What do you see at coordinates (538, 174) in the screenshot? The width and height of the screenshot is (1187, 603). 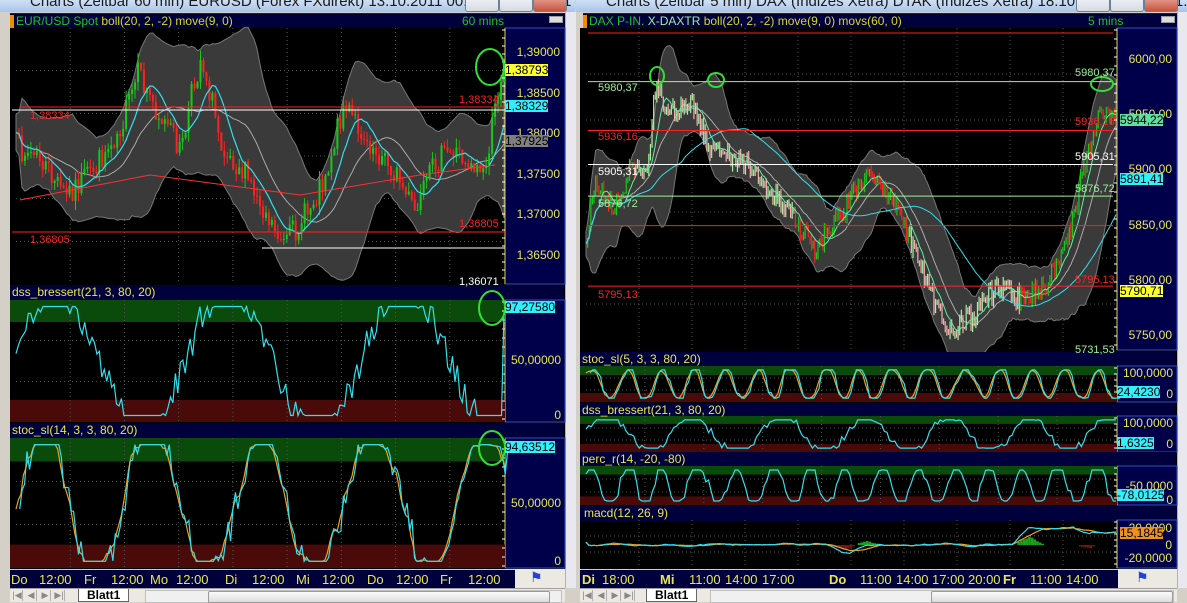 I see `price-axis-label: 1,37500` at bounding box center [538, 174].